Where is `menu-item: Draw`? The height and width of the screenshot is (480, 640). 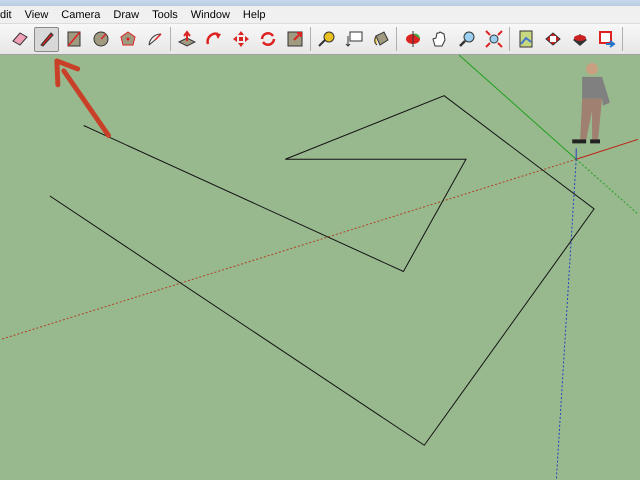
menu-item: Draw is located at coordinates (126, 14).